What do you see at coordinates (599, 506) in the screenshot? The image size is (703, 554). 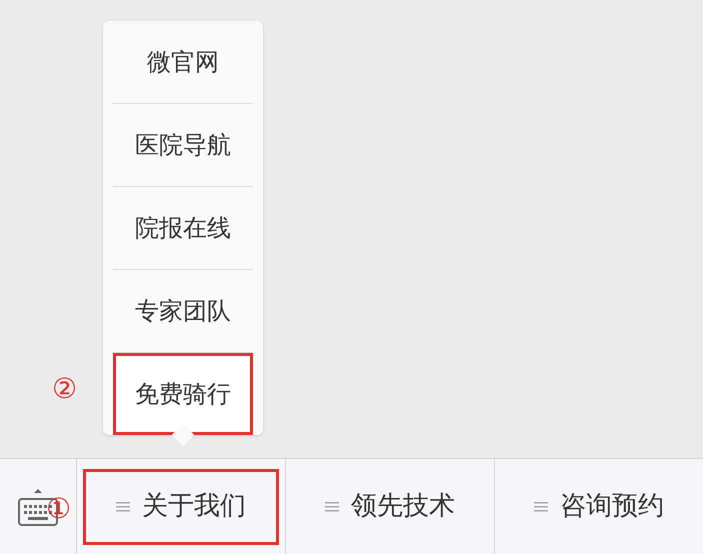 I see `menu-tab: 咨询预约` at bounding box center [599, 506].